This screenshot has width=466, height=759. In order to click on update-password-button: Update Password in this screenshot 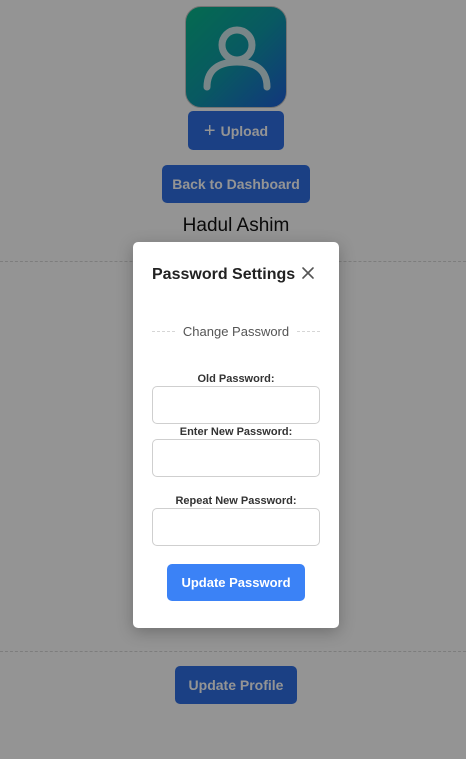, I will do `click(236, 582)`.